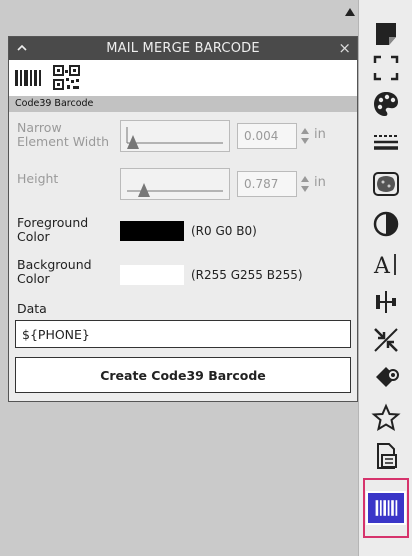 The image size is (412, 556). I want to click on toolbar-frame, so click(386, 68).